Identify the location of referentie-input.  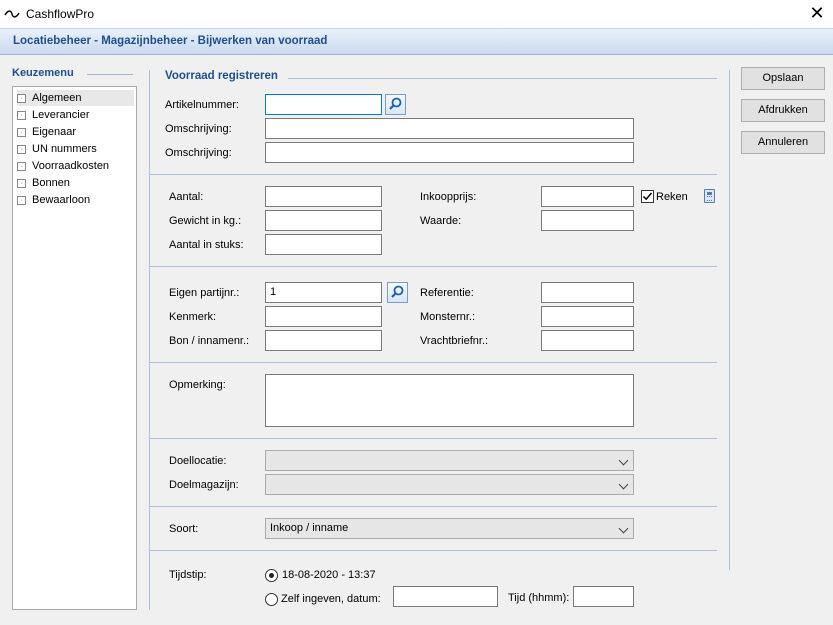
(587, 292).